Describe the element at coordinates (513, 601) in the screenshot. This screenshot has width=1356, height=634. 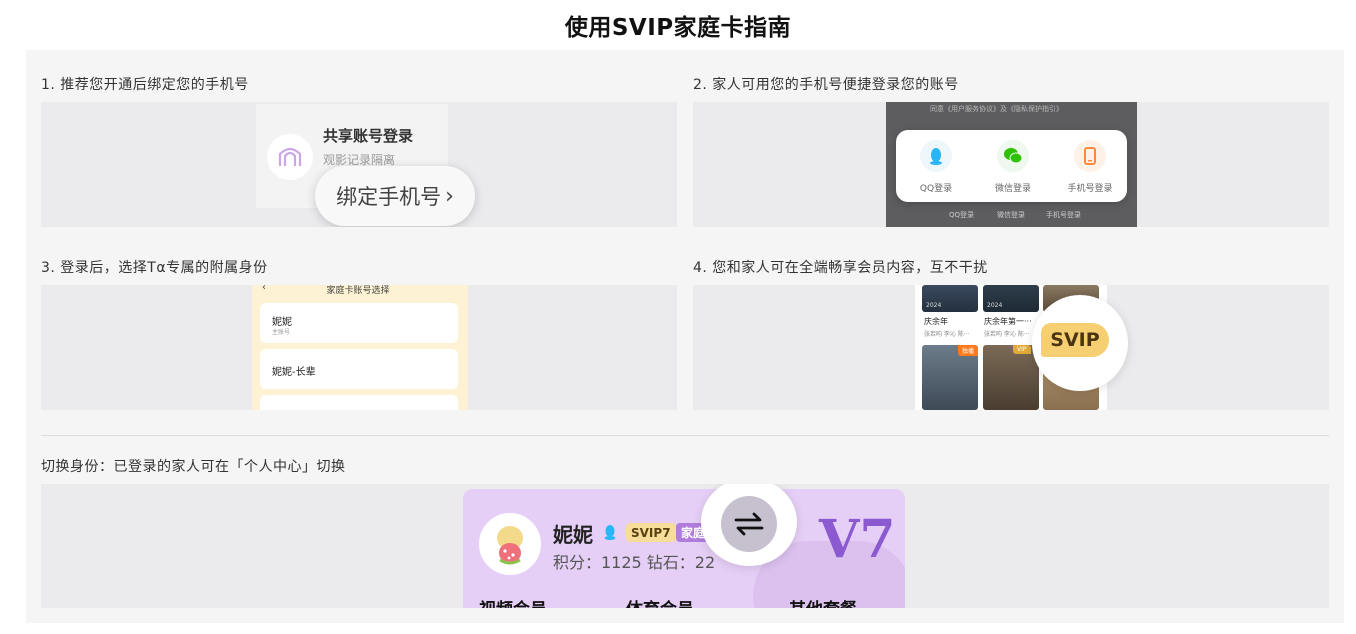
I see `category-video: 视频会员` at that location.